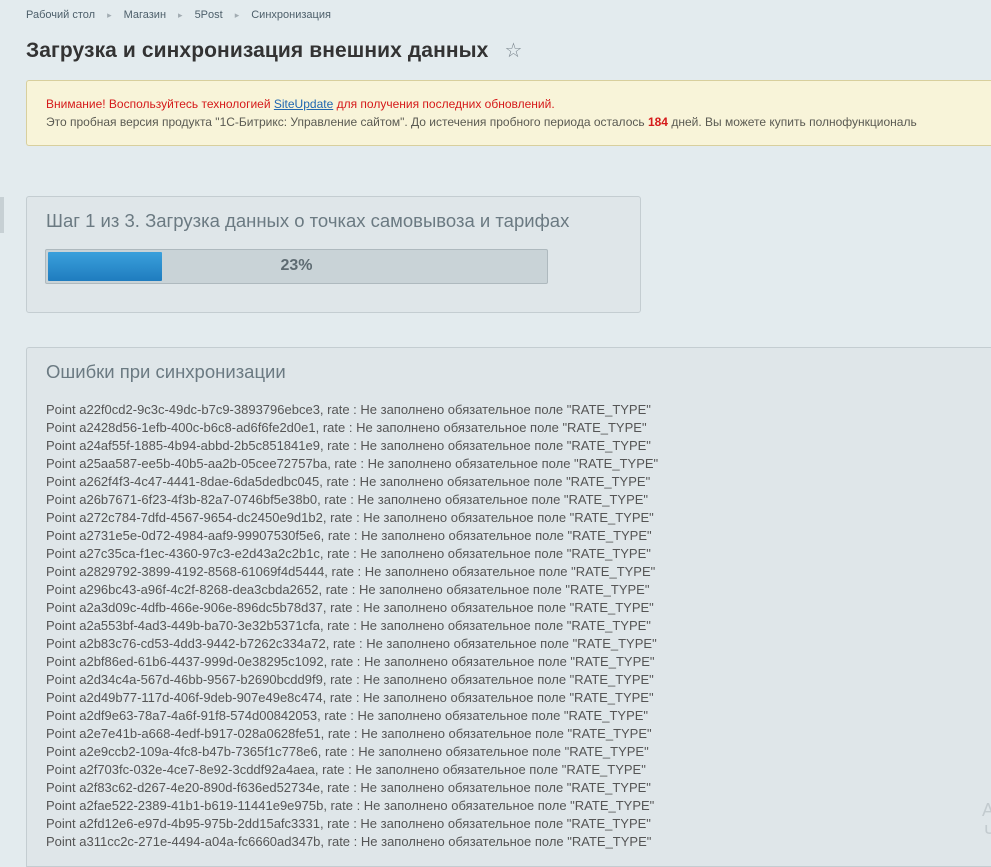 The width and height of the screenshot is (991, 867). Describe the element at coordinates (986, 810) in the screenshot. I see `edge-fragment: А` at that location.